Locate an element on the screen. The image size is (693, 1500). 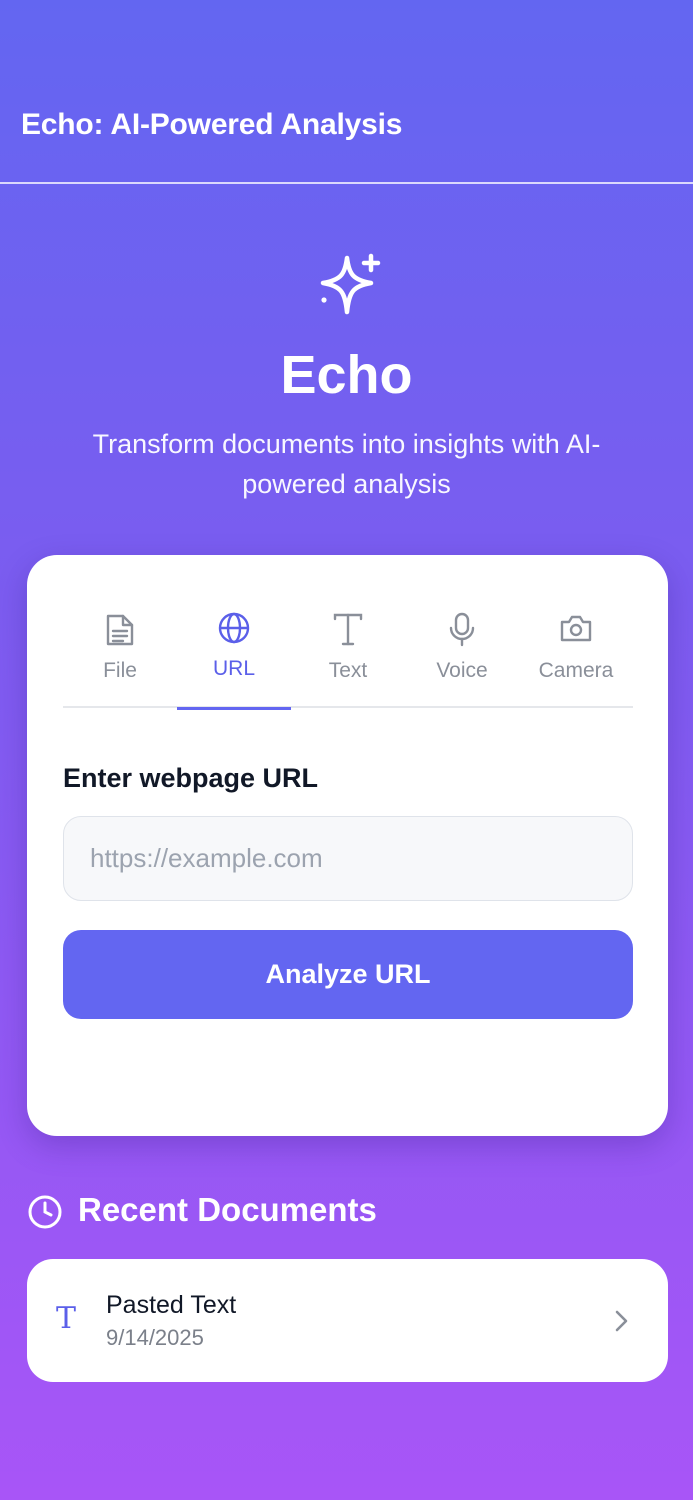
tab-label: Text is located at coordinates (348, 670).